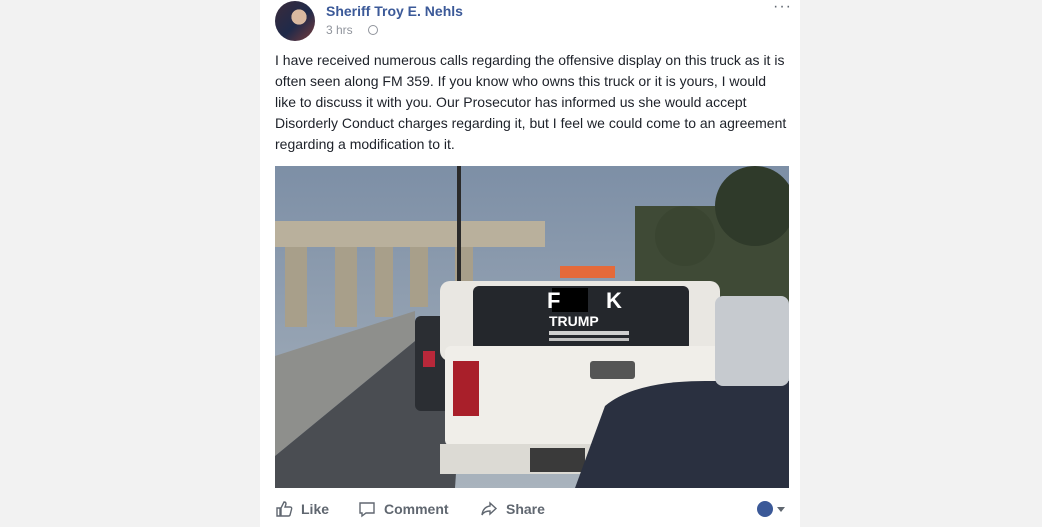 Image resolution: width=1042 pixels, height=527 pixels. Describe the element at coordinates (315, 509) in the screenshot. I see `like-label: Like` at that location.